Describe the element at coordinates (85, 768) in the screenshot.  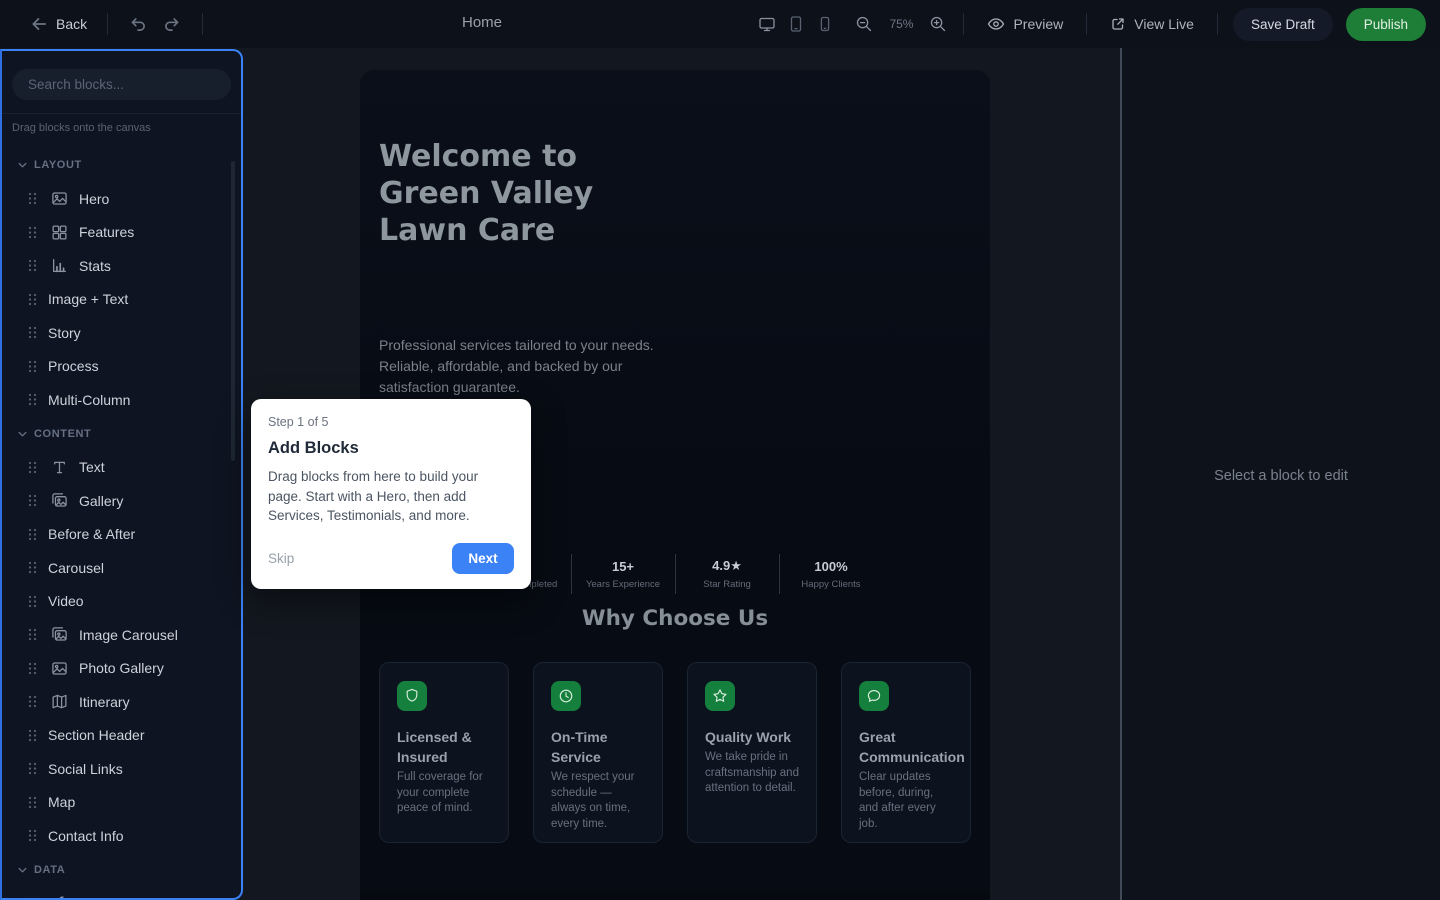
I see `block-label: Social Links` at that location.